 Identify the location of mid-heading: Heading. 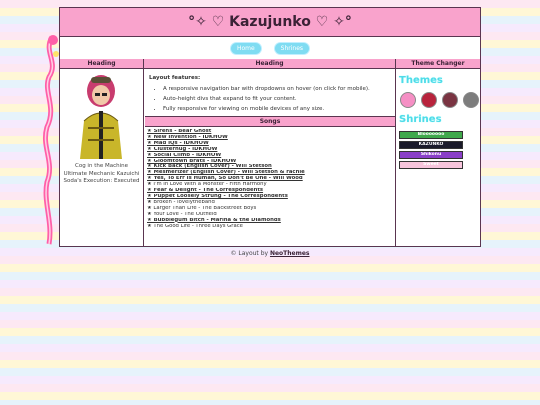
(269, 64).